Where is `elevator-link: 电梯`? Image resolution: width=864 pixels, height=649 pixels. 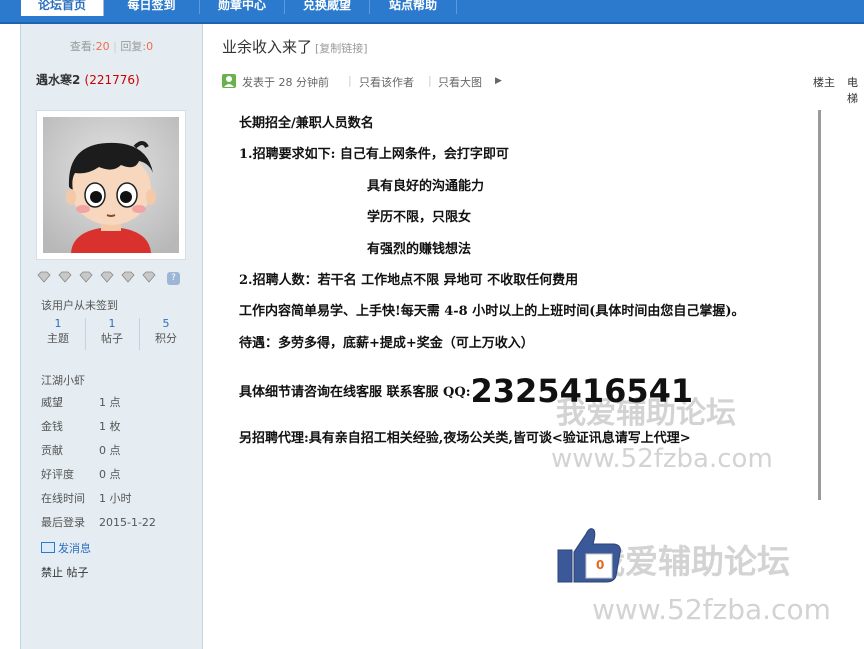
elevator-link: 电梯 is located at coordinates (855, 90).